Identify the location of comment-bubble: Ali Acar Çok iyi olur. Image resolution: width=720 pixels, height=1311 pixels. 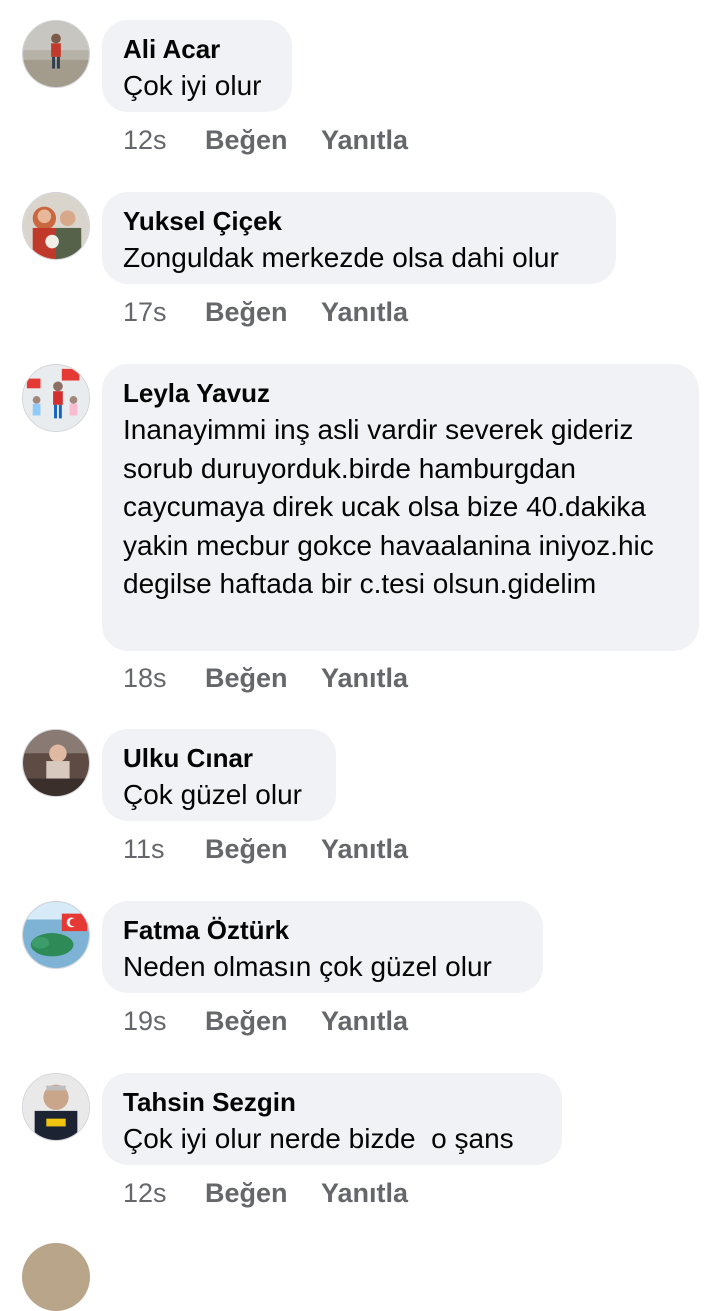
(197, 66).